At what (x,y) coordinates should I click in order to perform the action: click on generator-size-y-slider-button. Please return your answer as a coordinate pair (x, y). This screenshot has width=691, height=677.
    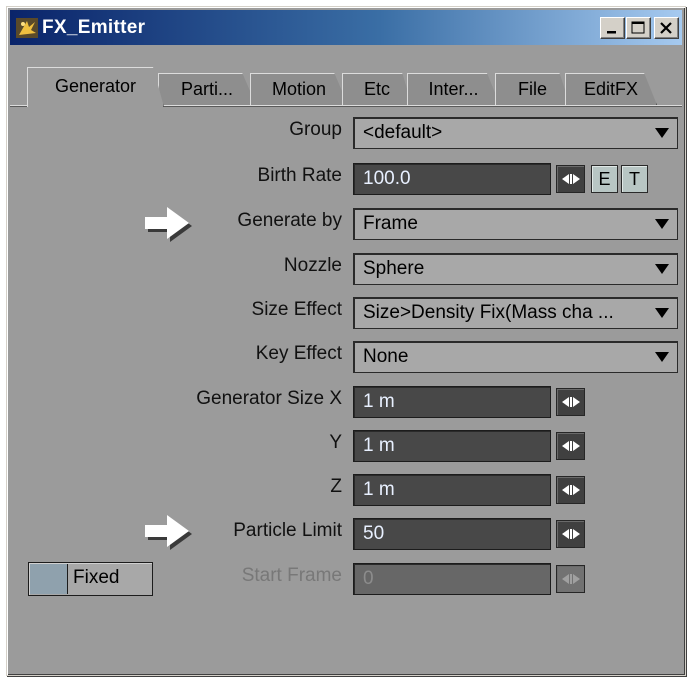
    Looking at the image, I should click on (570, 446).